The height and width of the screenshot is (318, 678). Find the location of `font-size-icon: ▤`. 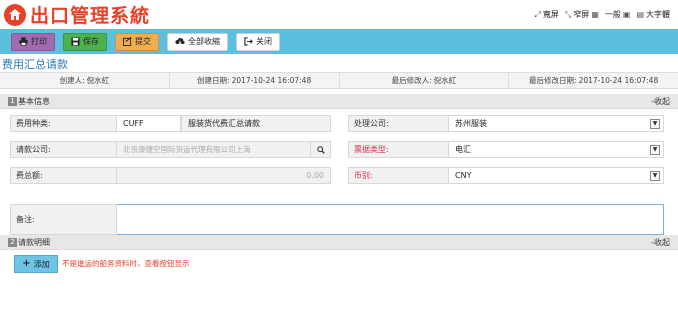

font-size-icon: ▤ is located at coordinates (640, 14).